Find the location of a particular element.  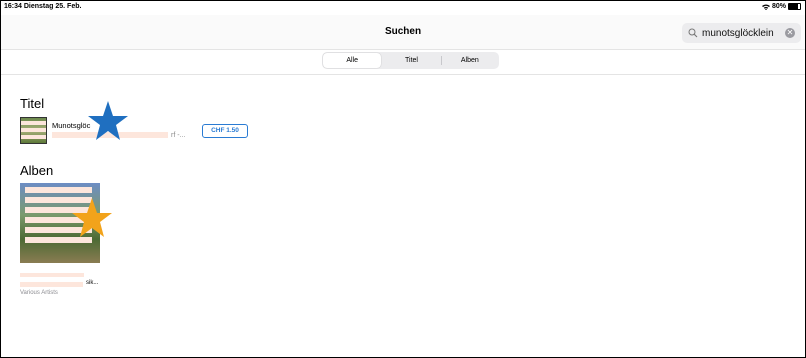

segment-alben-label: Alben is located at coordinates (469, 60).